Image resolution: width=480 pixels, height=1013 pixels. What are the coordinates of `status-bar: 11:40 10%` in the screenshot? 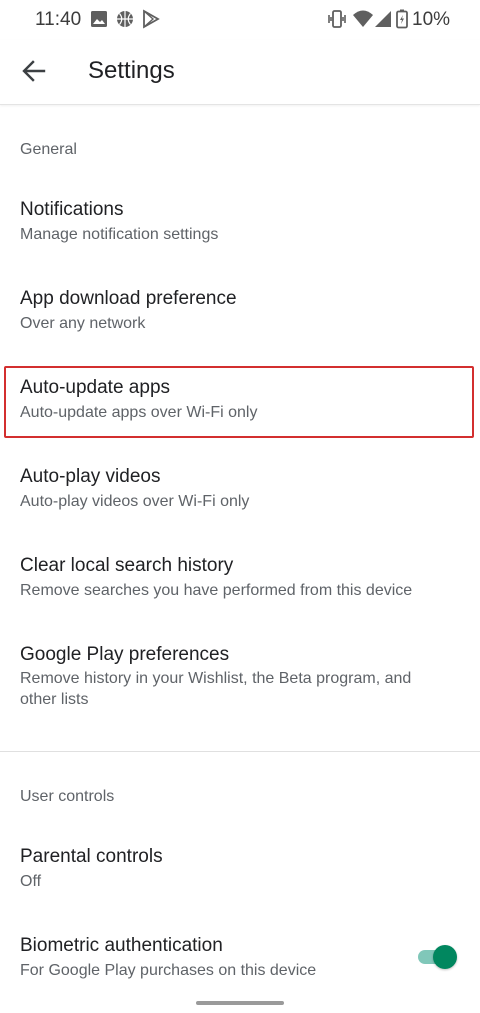 It's located at (240, 20).